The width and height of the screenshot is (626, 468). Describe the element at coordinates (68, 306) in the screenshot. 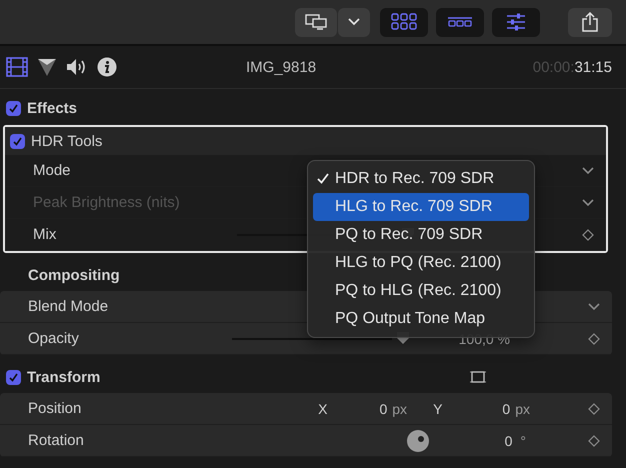

I see `parameter-label: Blend Mode` at that location.